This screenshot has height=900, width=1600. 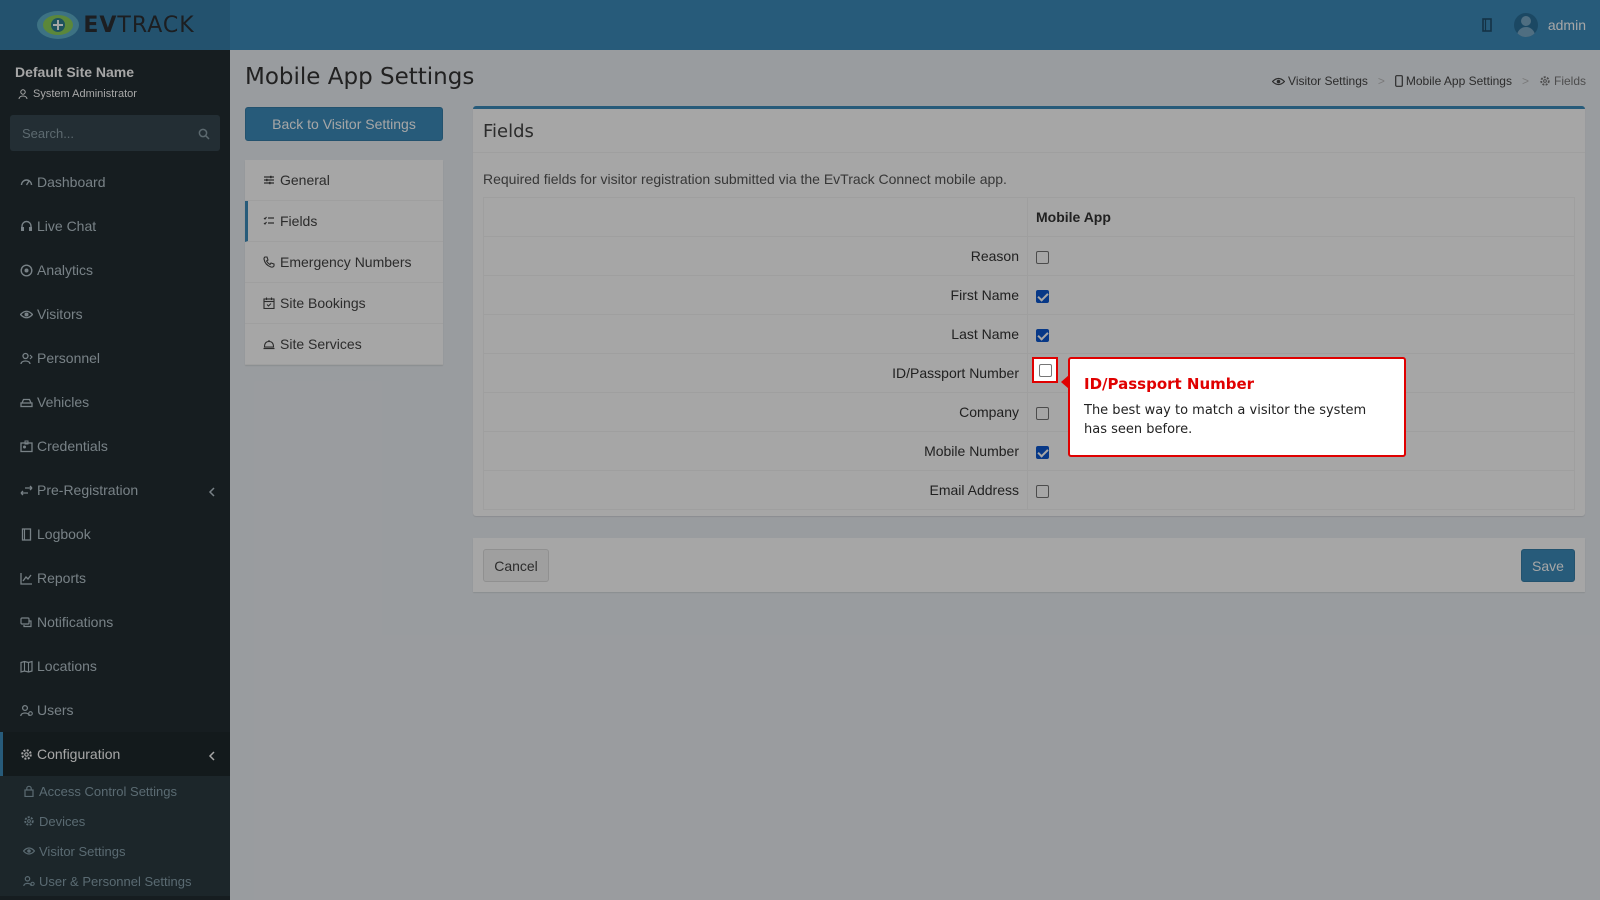 I want to click on sidebar-item-analytics: Analytics, so click(x=115, y=270).